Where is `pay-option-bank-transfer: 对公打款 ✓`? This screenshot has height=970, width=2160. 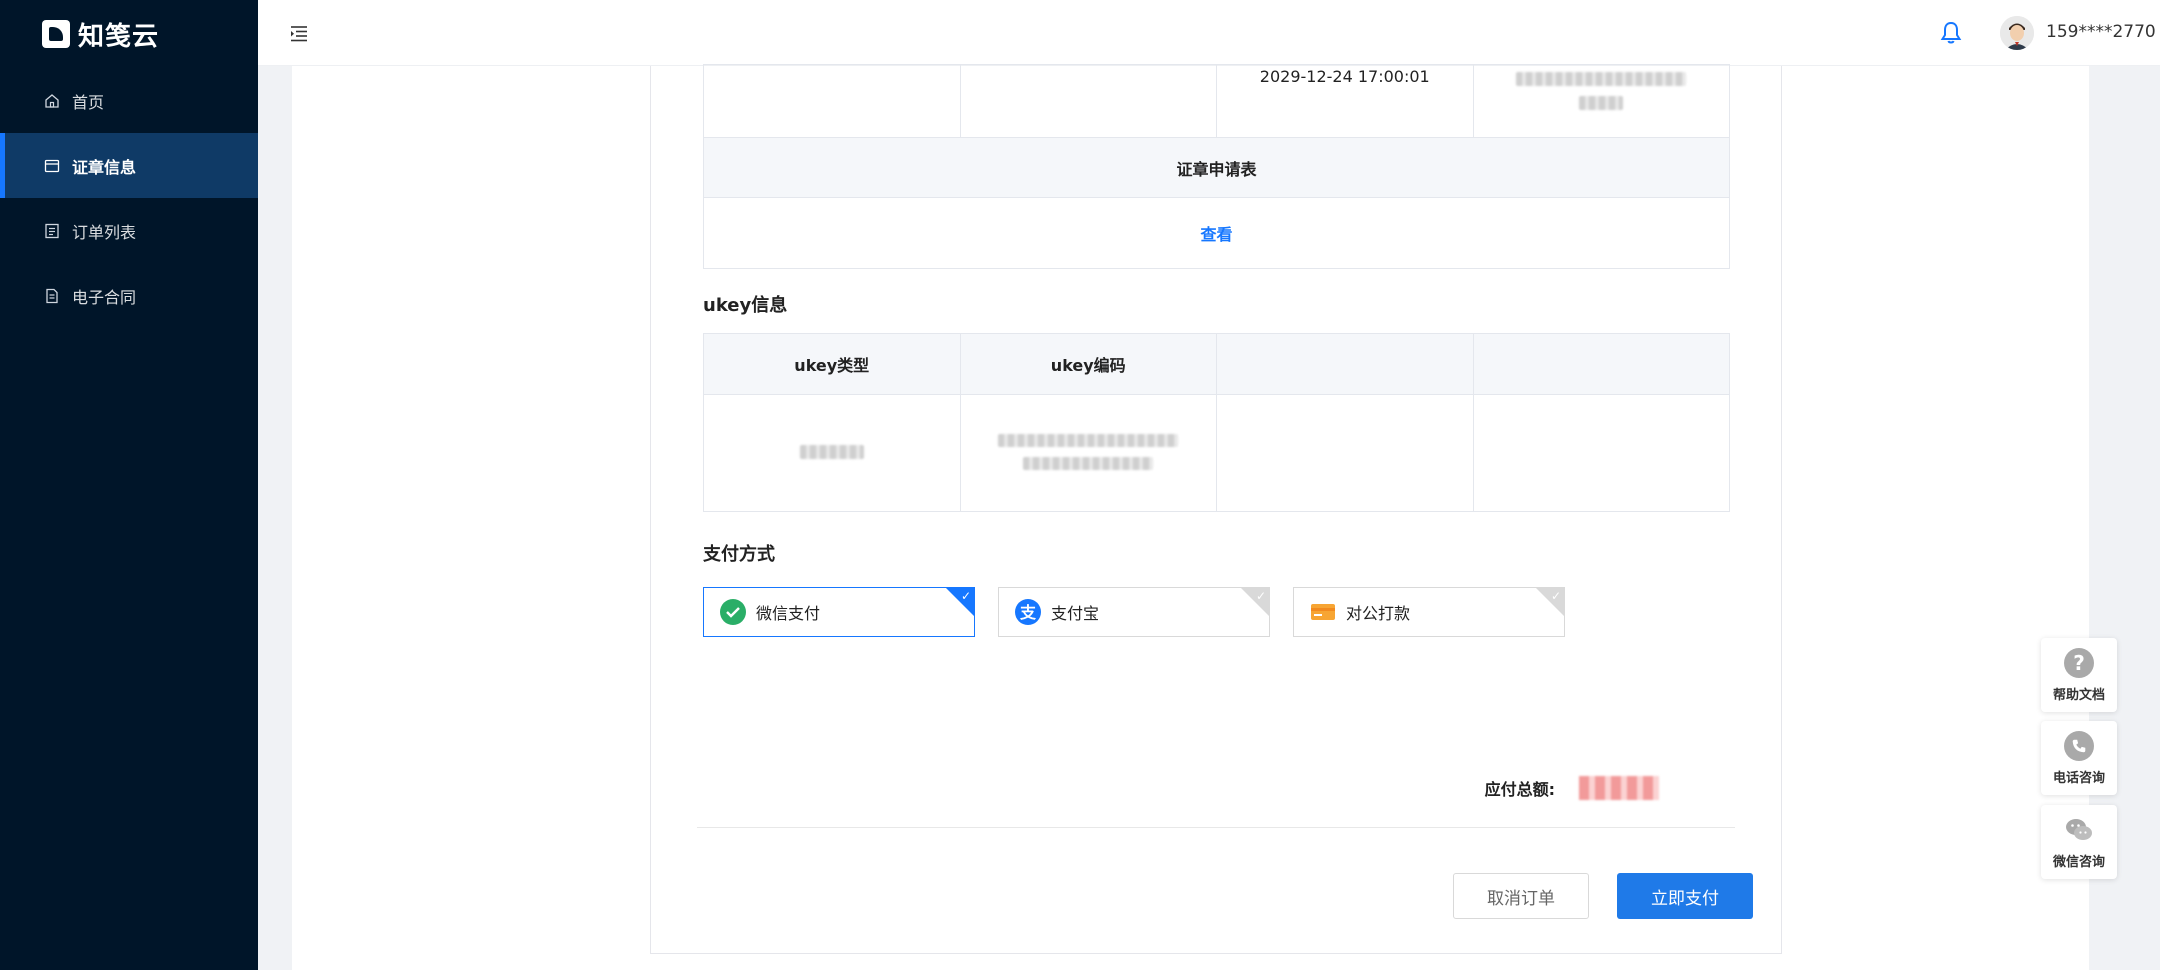
pay-option-bank-transfer: 对公打款 ✓ is located at coordinates (1429, 612).